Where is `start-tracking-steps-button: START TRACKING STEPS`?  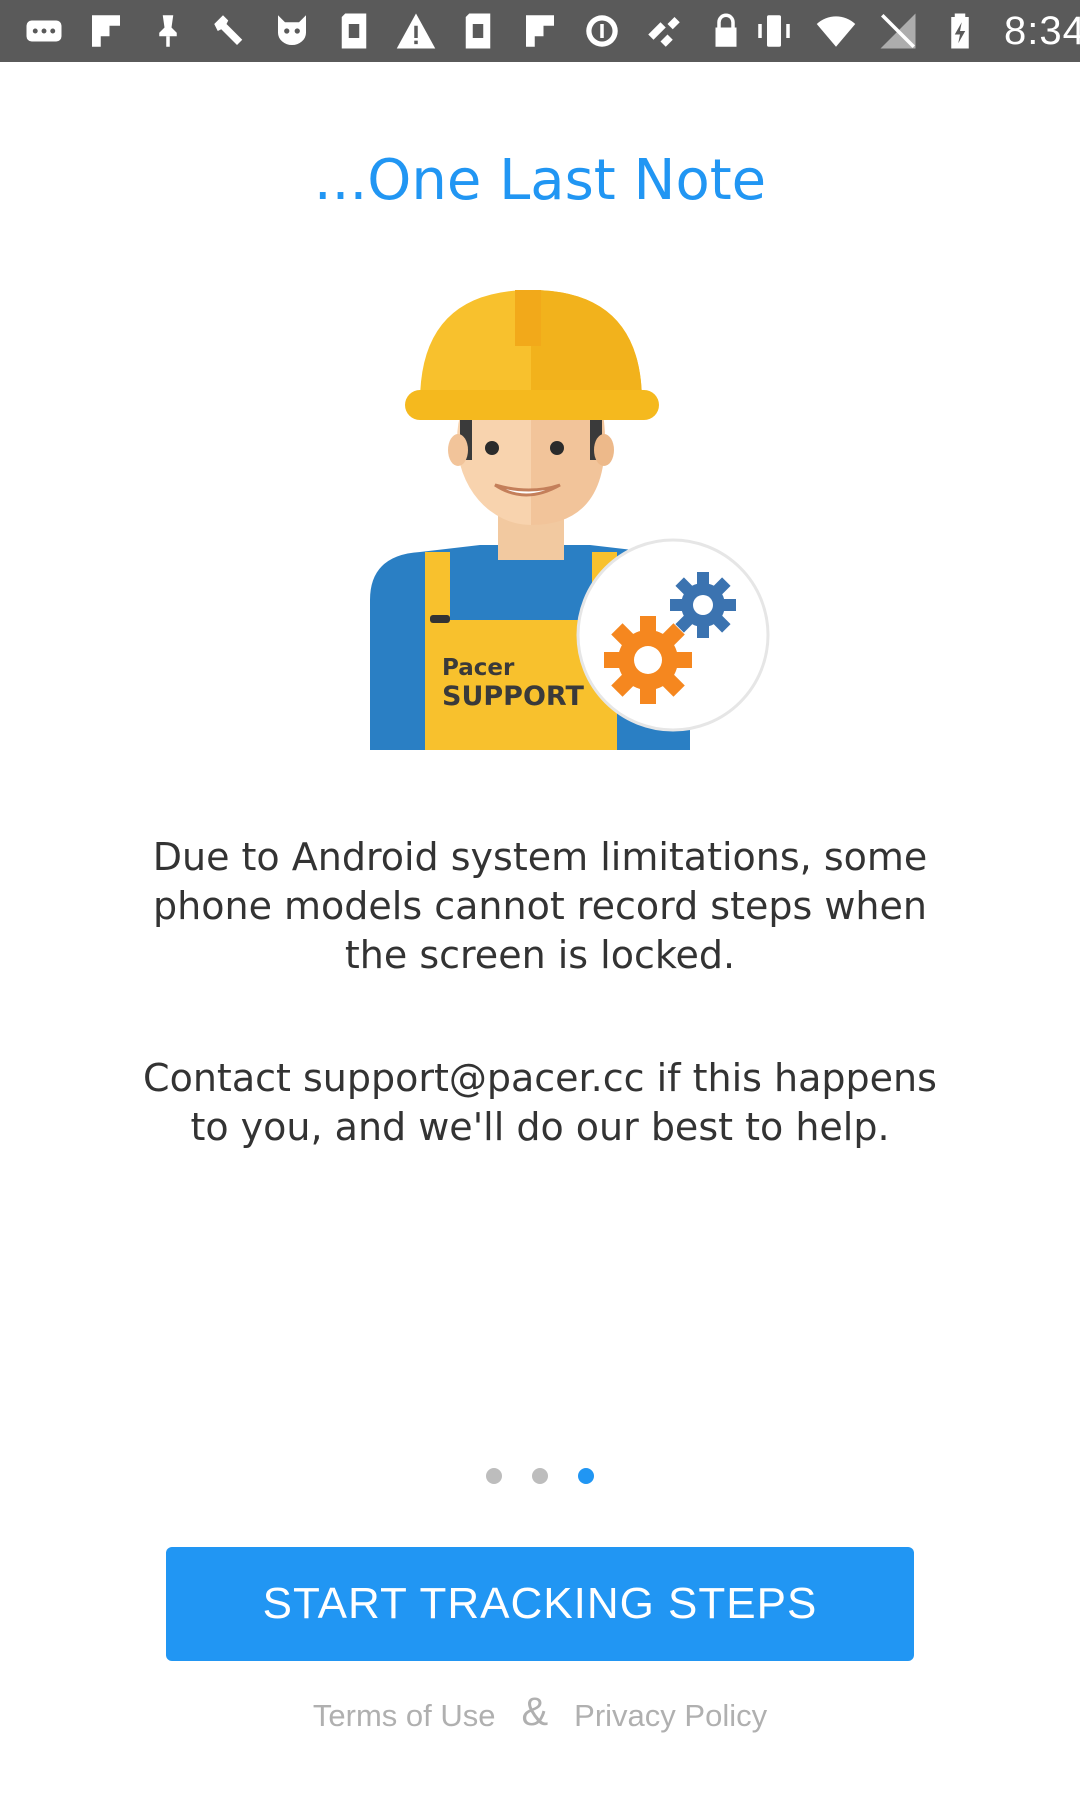
start-tracking-steps-button: START TRACKING STEPS is located at coordinates (540, 1604).